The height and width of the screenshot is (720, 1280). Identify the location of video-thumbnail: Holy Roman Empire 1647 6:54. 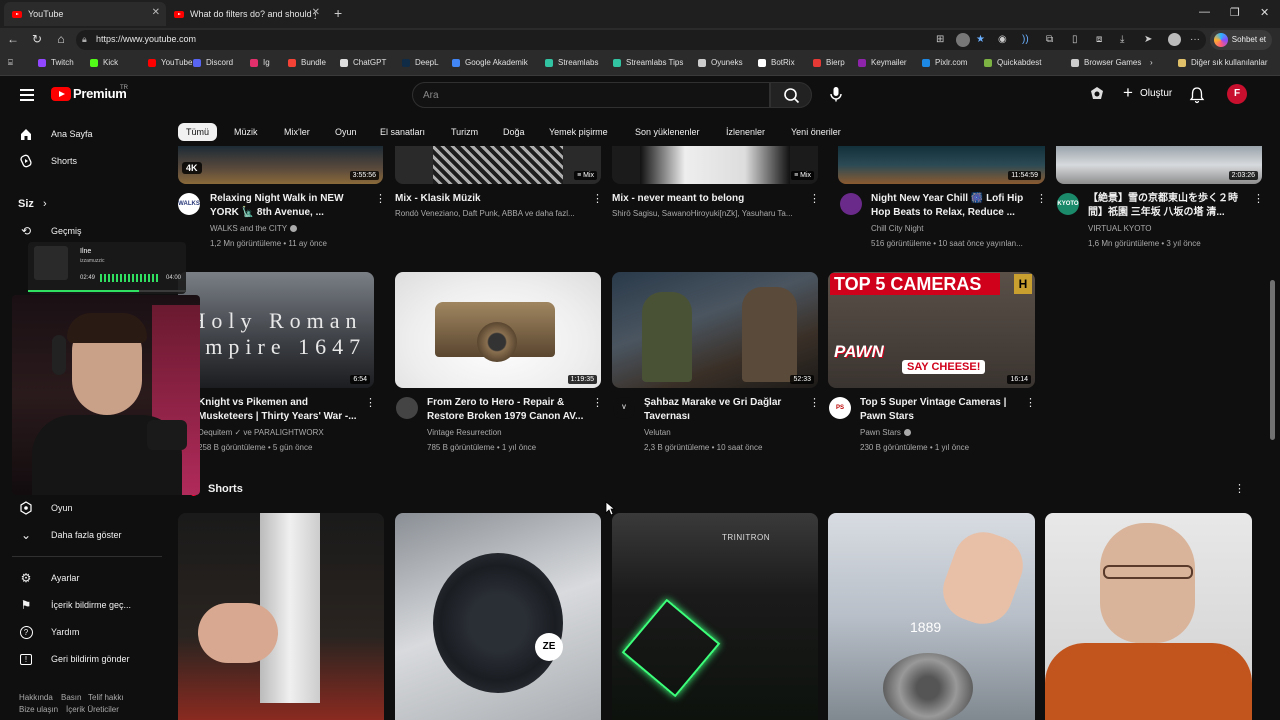
(276, 330).